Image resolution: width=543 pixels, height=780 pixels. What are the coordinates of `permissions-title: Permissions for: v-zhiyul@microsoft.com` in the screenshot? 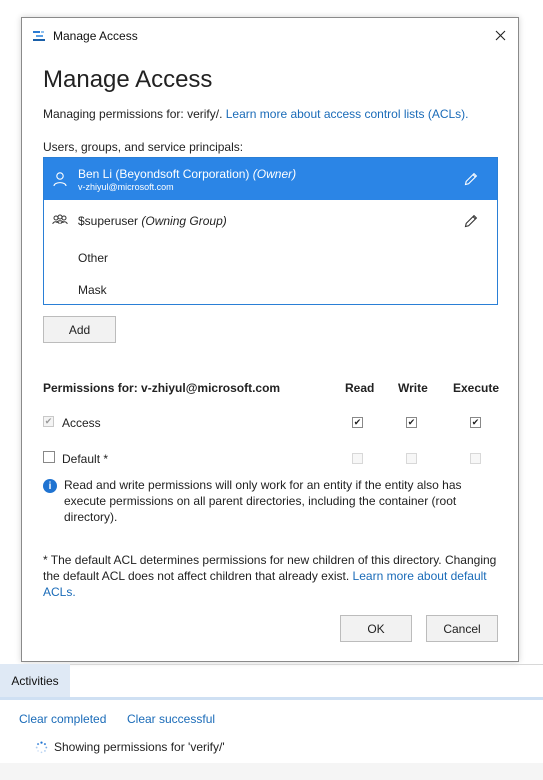 It's located at (162, 388).